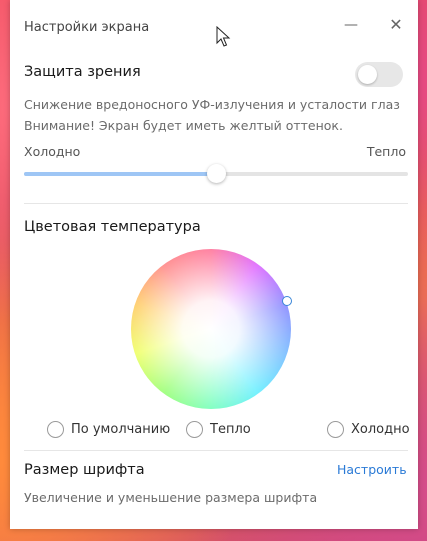 The width and height of the screenshot is (427, 541). Describe the element at coordinates (121, 429) in the screenshot. I see `radio-default-label: По умолчанию` at that location.